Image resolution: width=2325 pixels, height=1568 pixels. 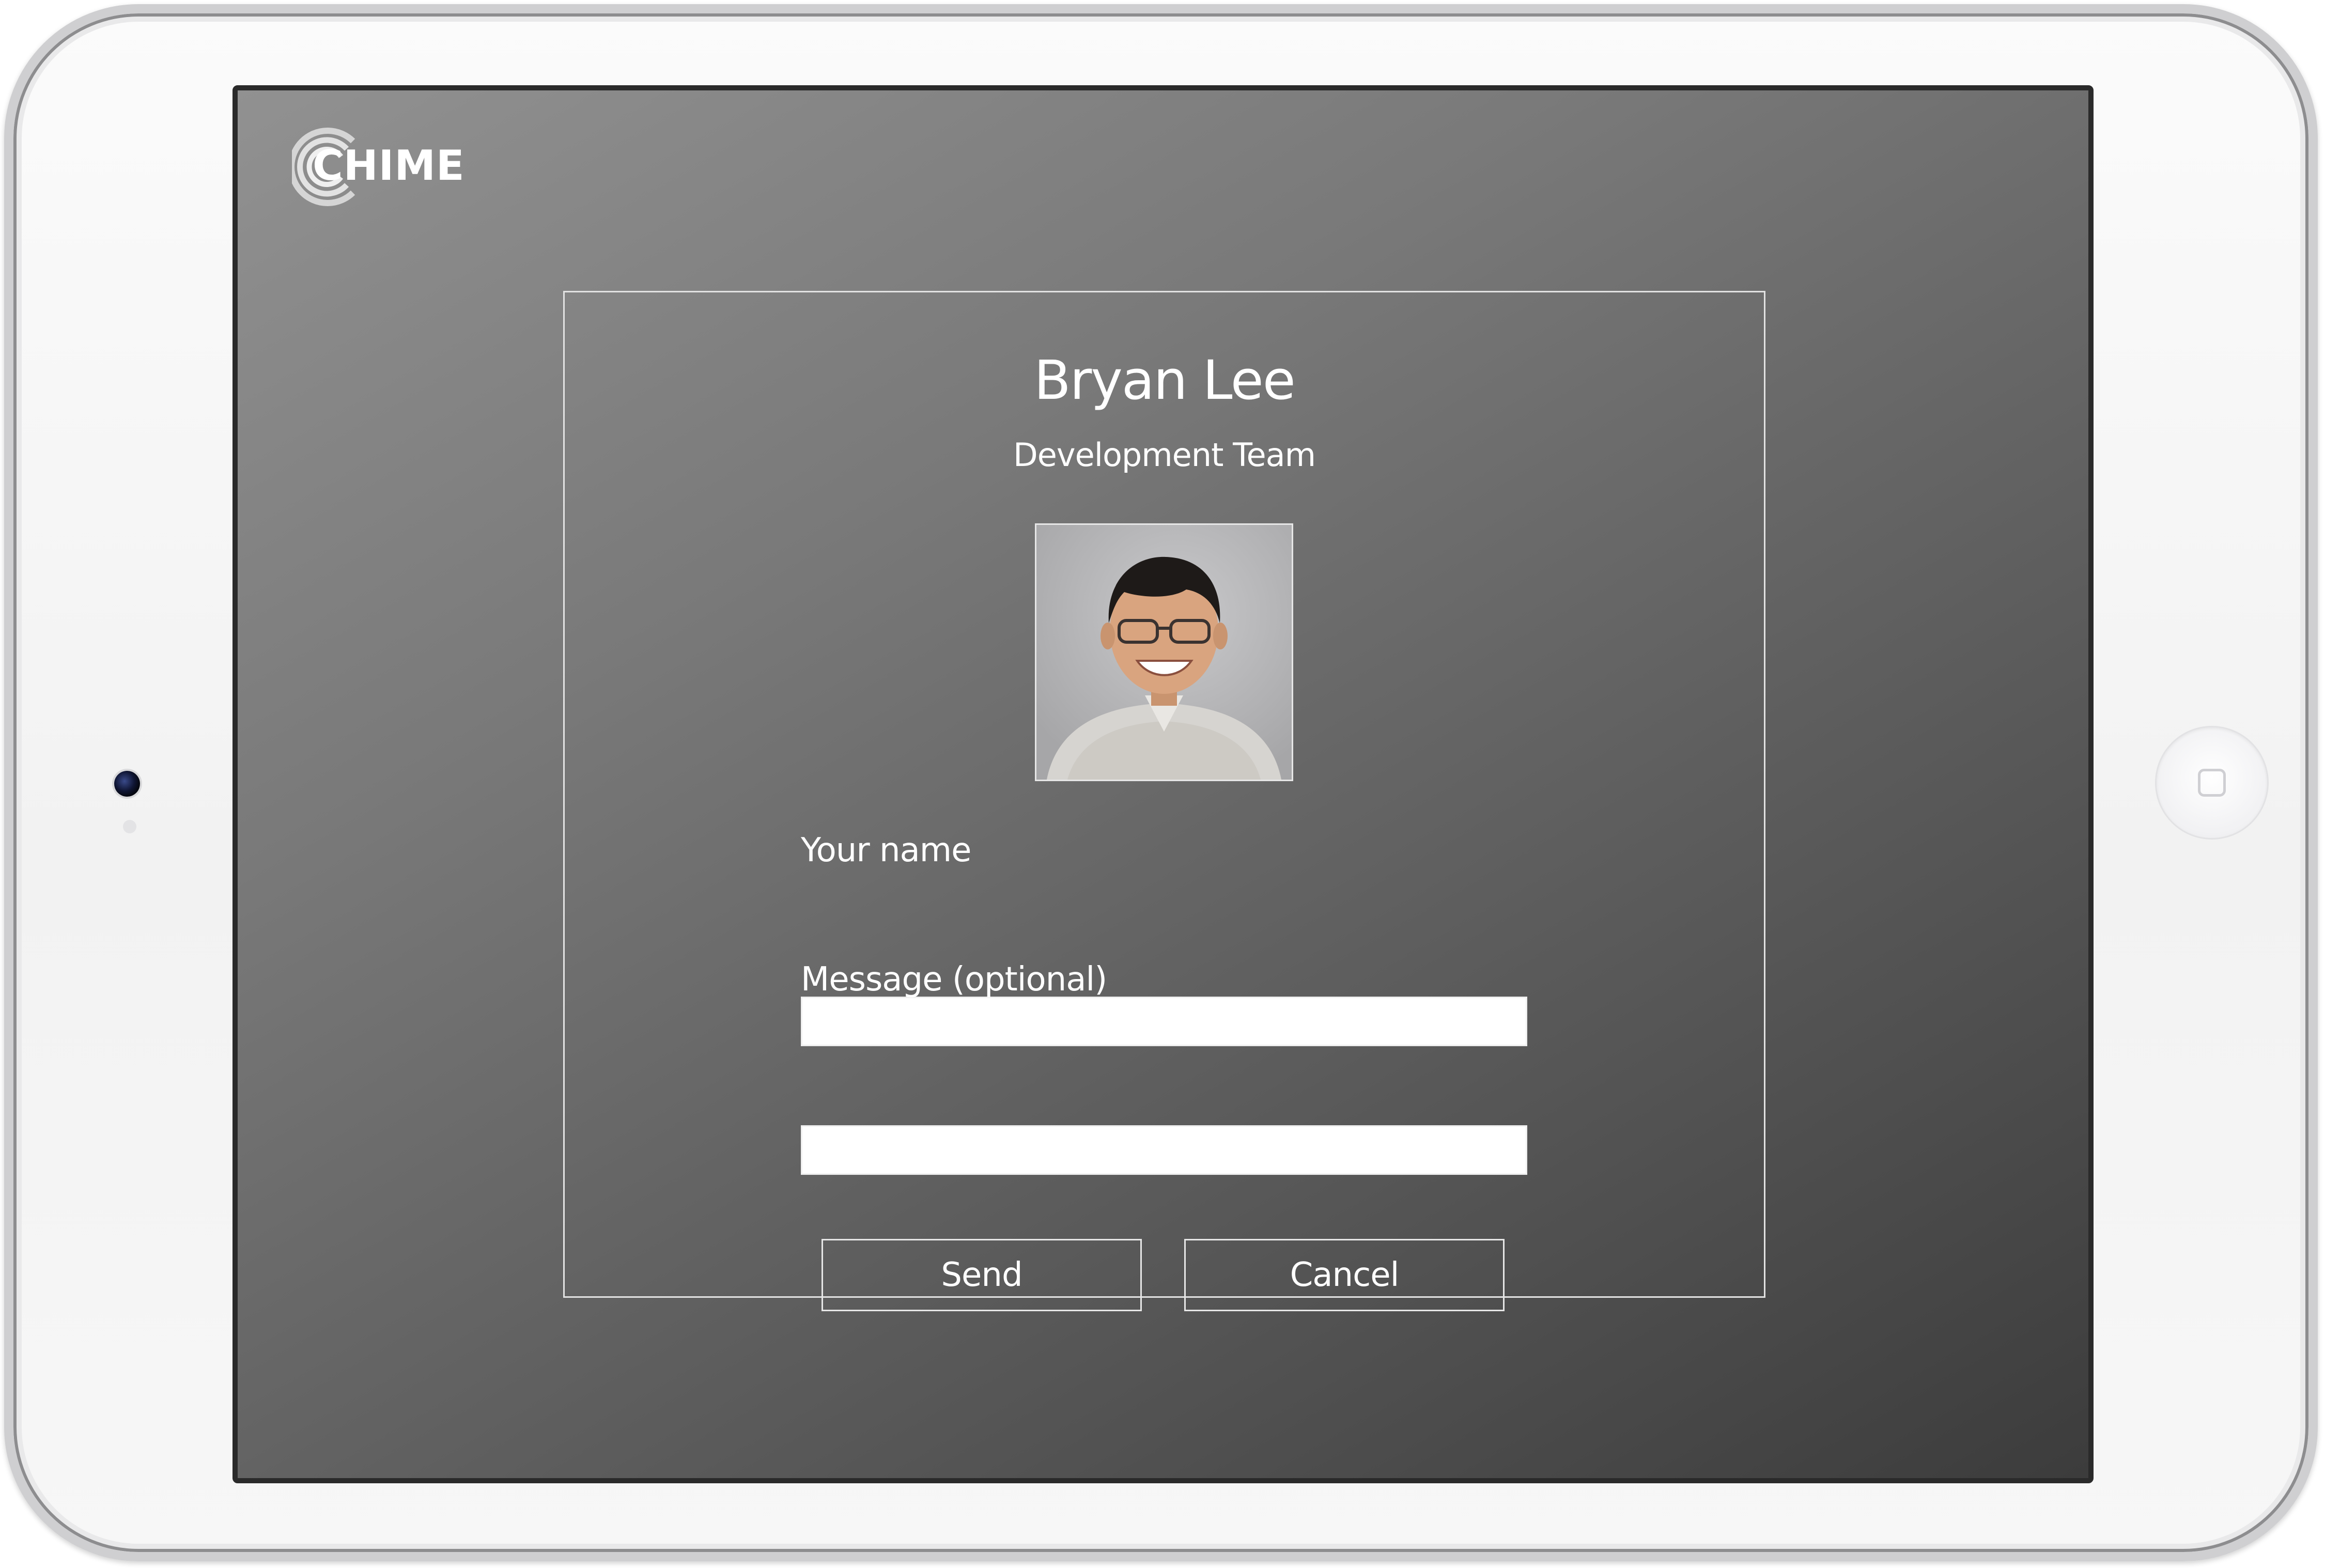 I want to click on message-label: Message (optional), so click(x=954, y=979).